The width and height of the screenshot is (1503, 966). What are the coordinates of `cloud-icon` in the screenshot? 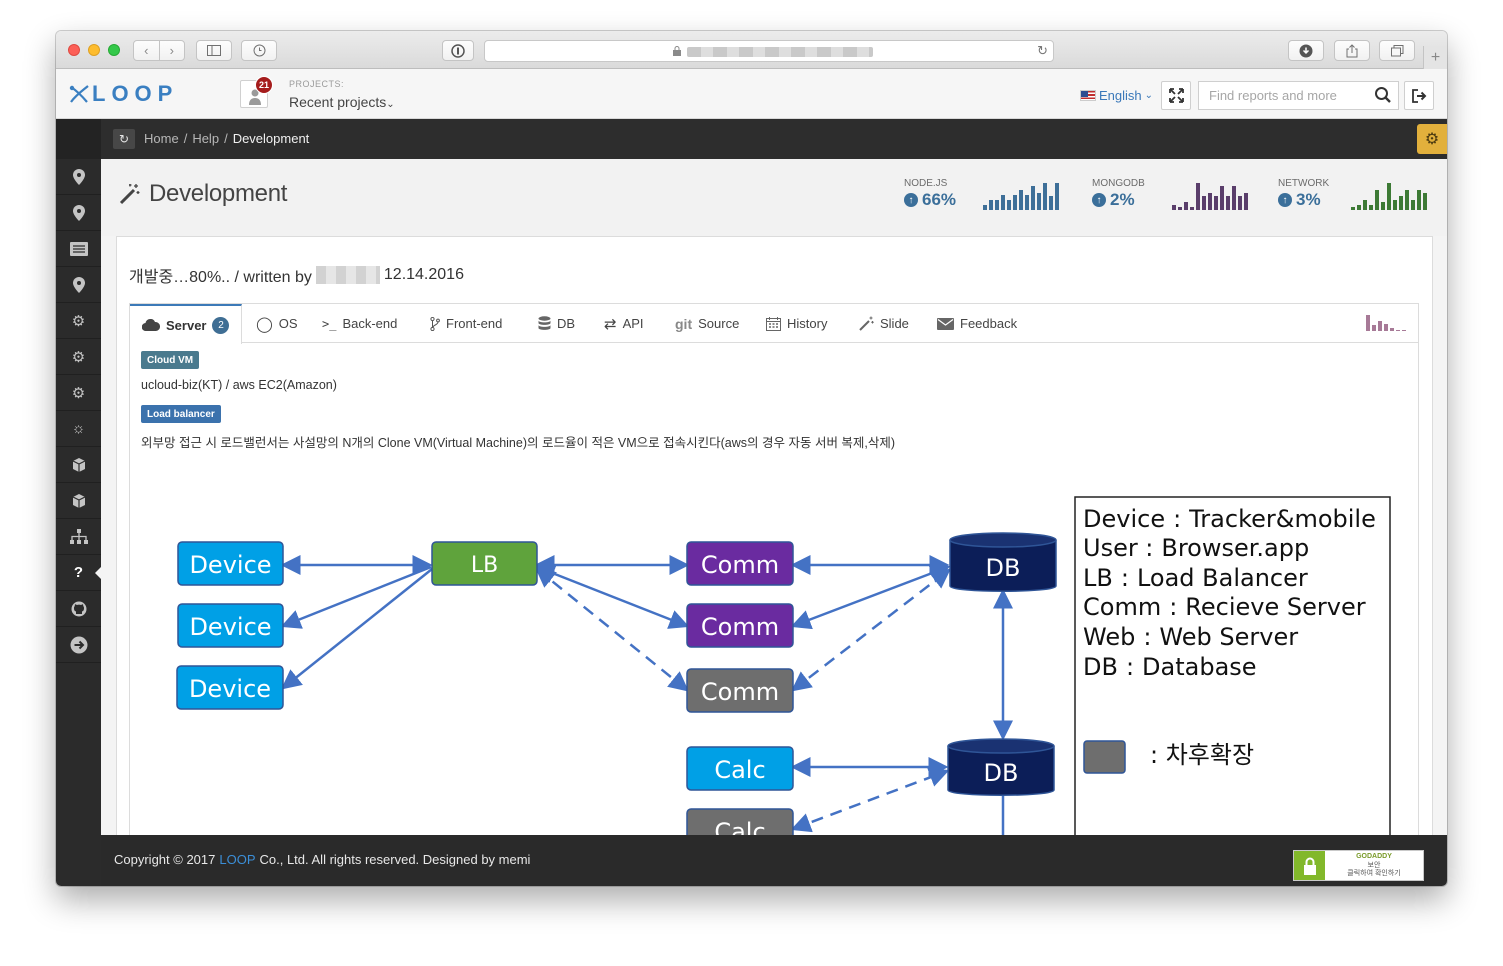 It's located at (151, 325).